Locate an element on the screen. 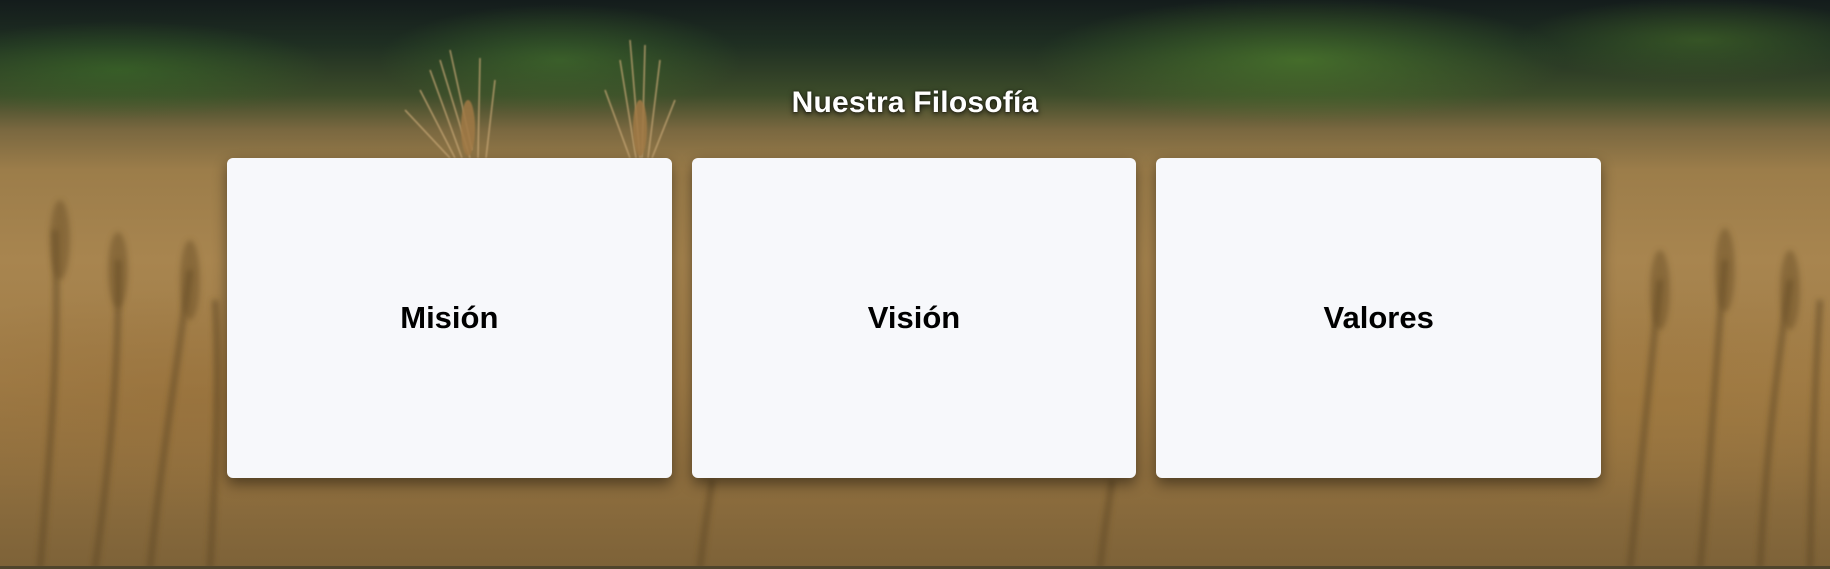 Image resolution: width=1830 pixels, height=569 pixels. section-title: Nuestra Filosofía is located at coordinates (915, 102).